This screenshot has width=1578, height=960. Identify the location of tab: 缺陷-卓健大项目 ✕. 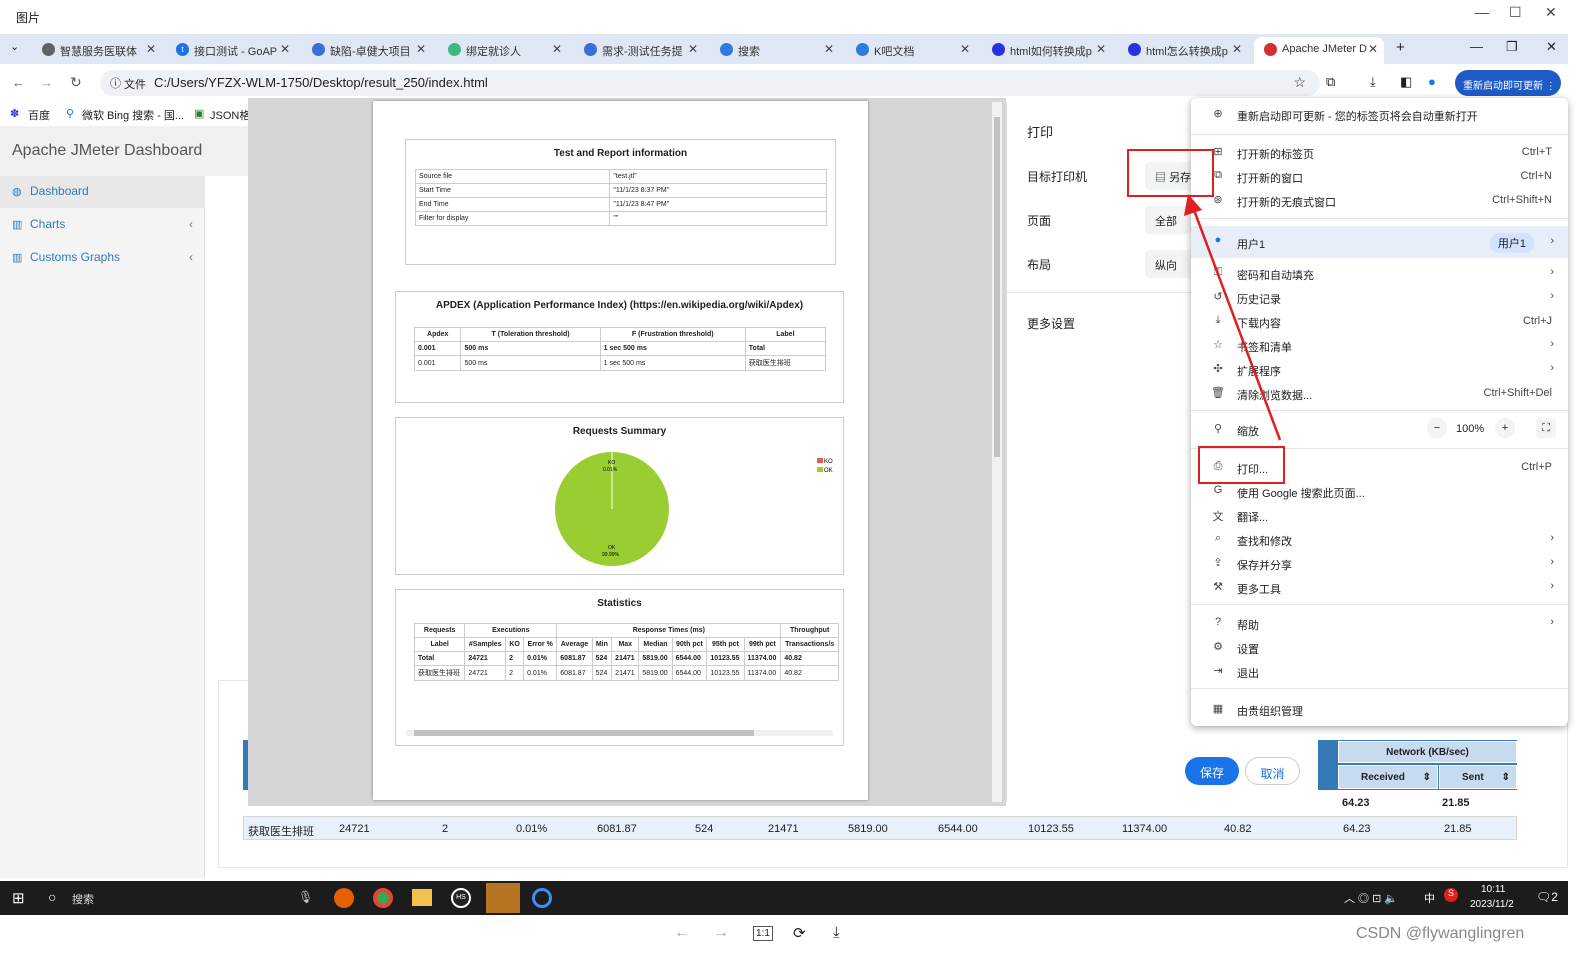
(367, 50).